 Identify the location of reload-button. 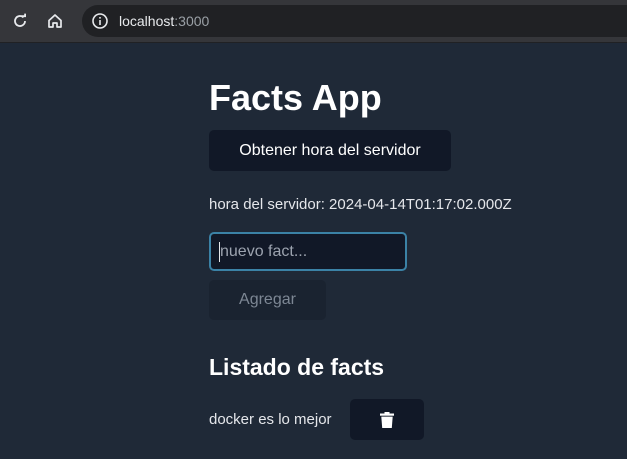
(20, 21).